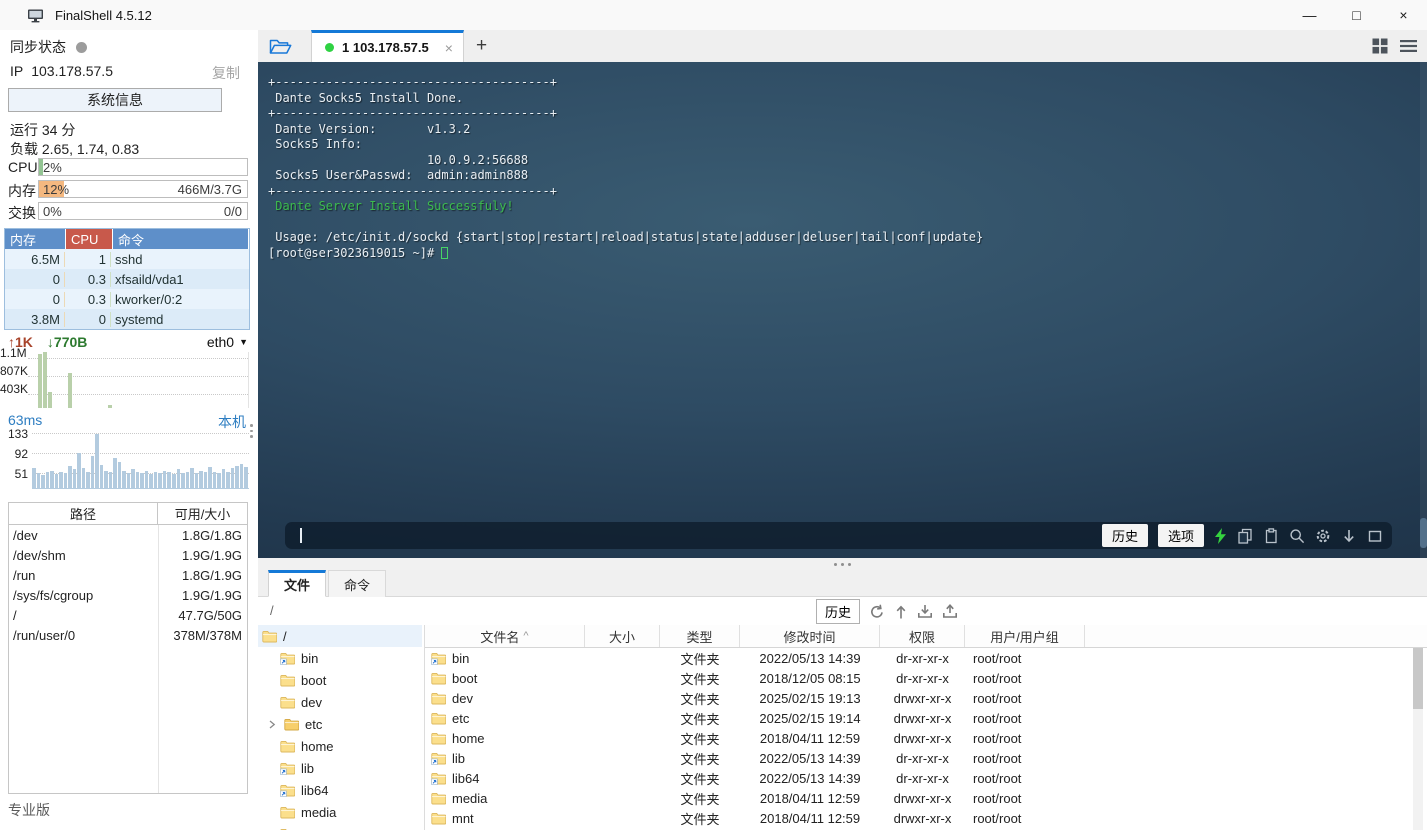 The width and height of the screenshot is (1427, 830). I want to click on disk-size: 1.9G/1.9G, so click(212, 595).